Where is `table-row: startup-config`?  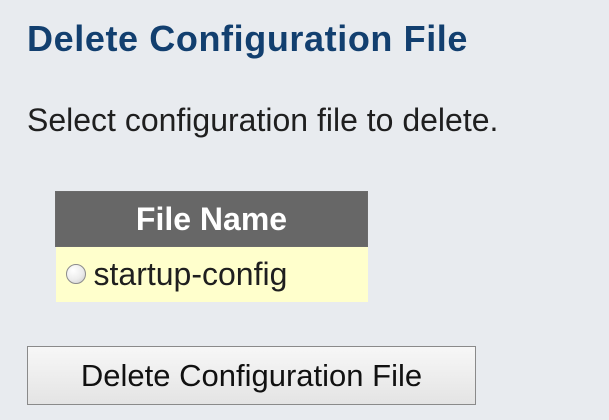 table-row: startup-config is located at coordinates (211, 274).